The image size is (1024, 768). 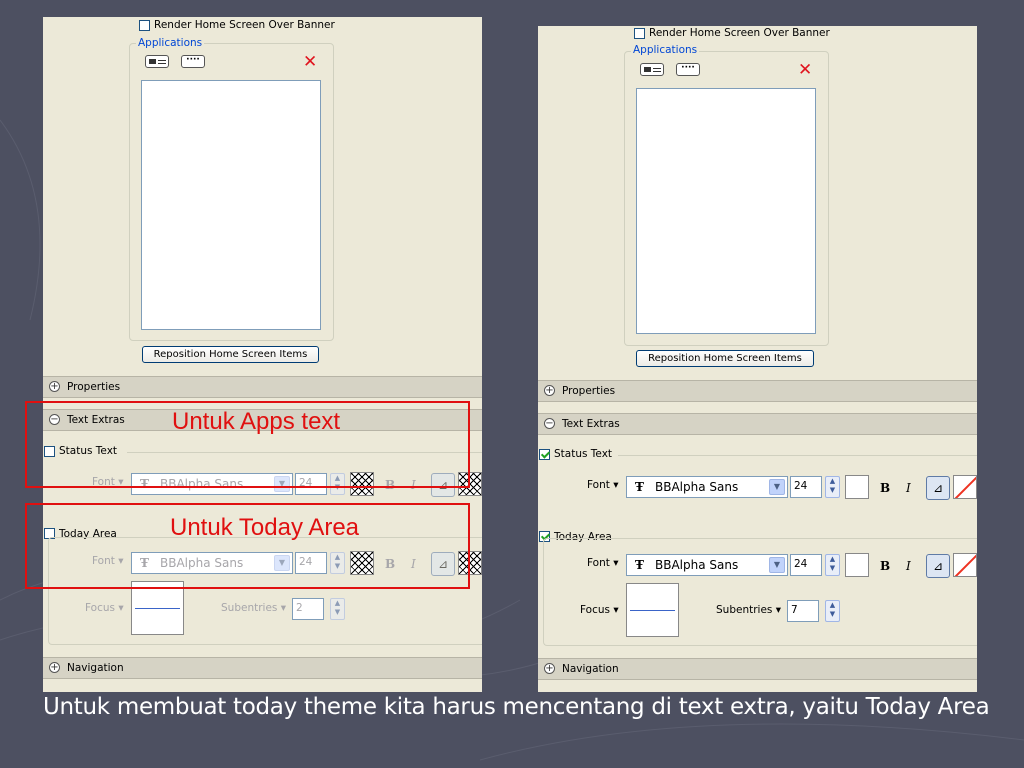 I want to click on chevron-down-icon: ▼, so click(x=777, y=487).